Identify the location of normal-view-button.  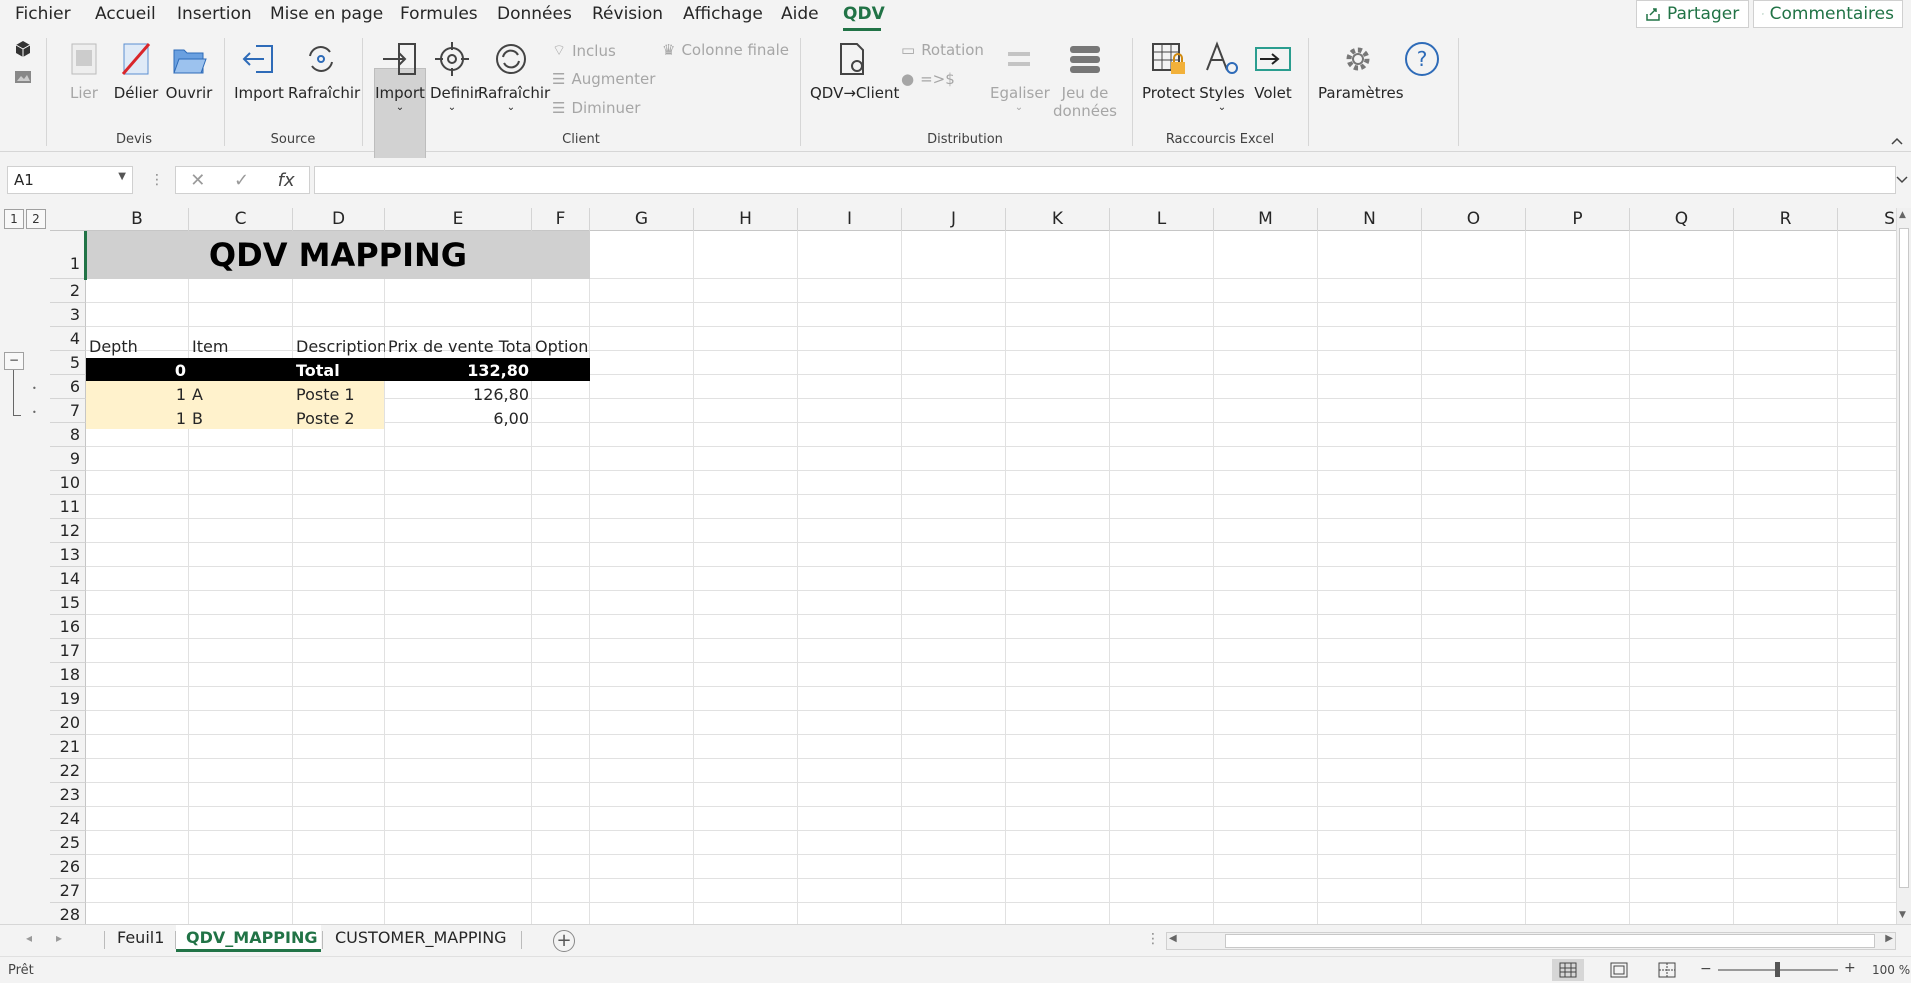
(1568, 970).